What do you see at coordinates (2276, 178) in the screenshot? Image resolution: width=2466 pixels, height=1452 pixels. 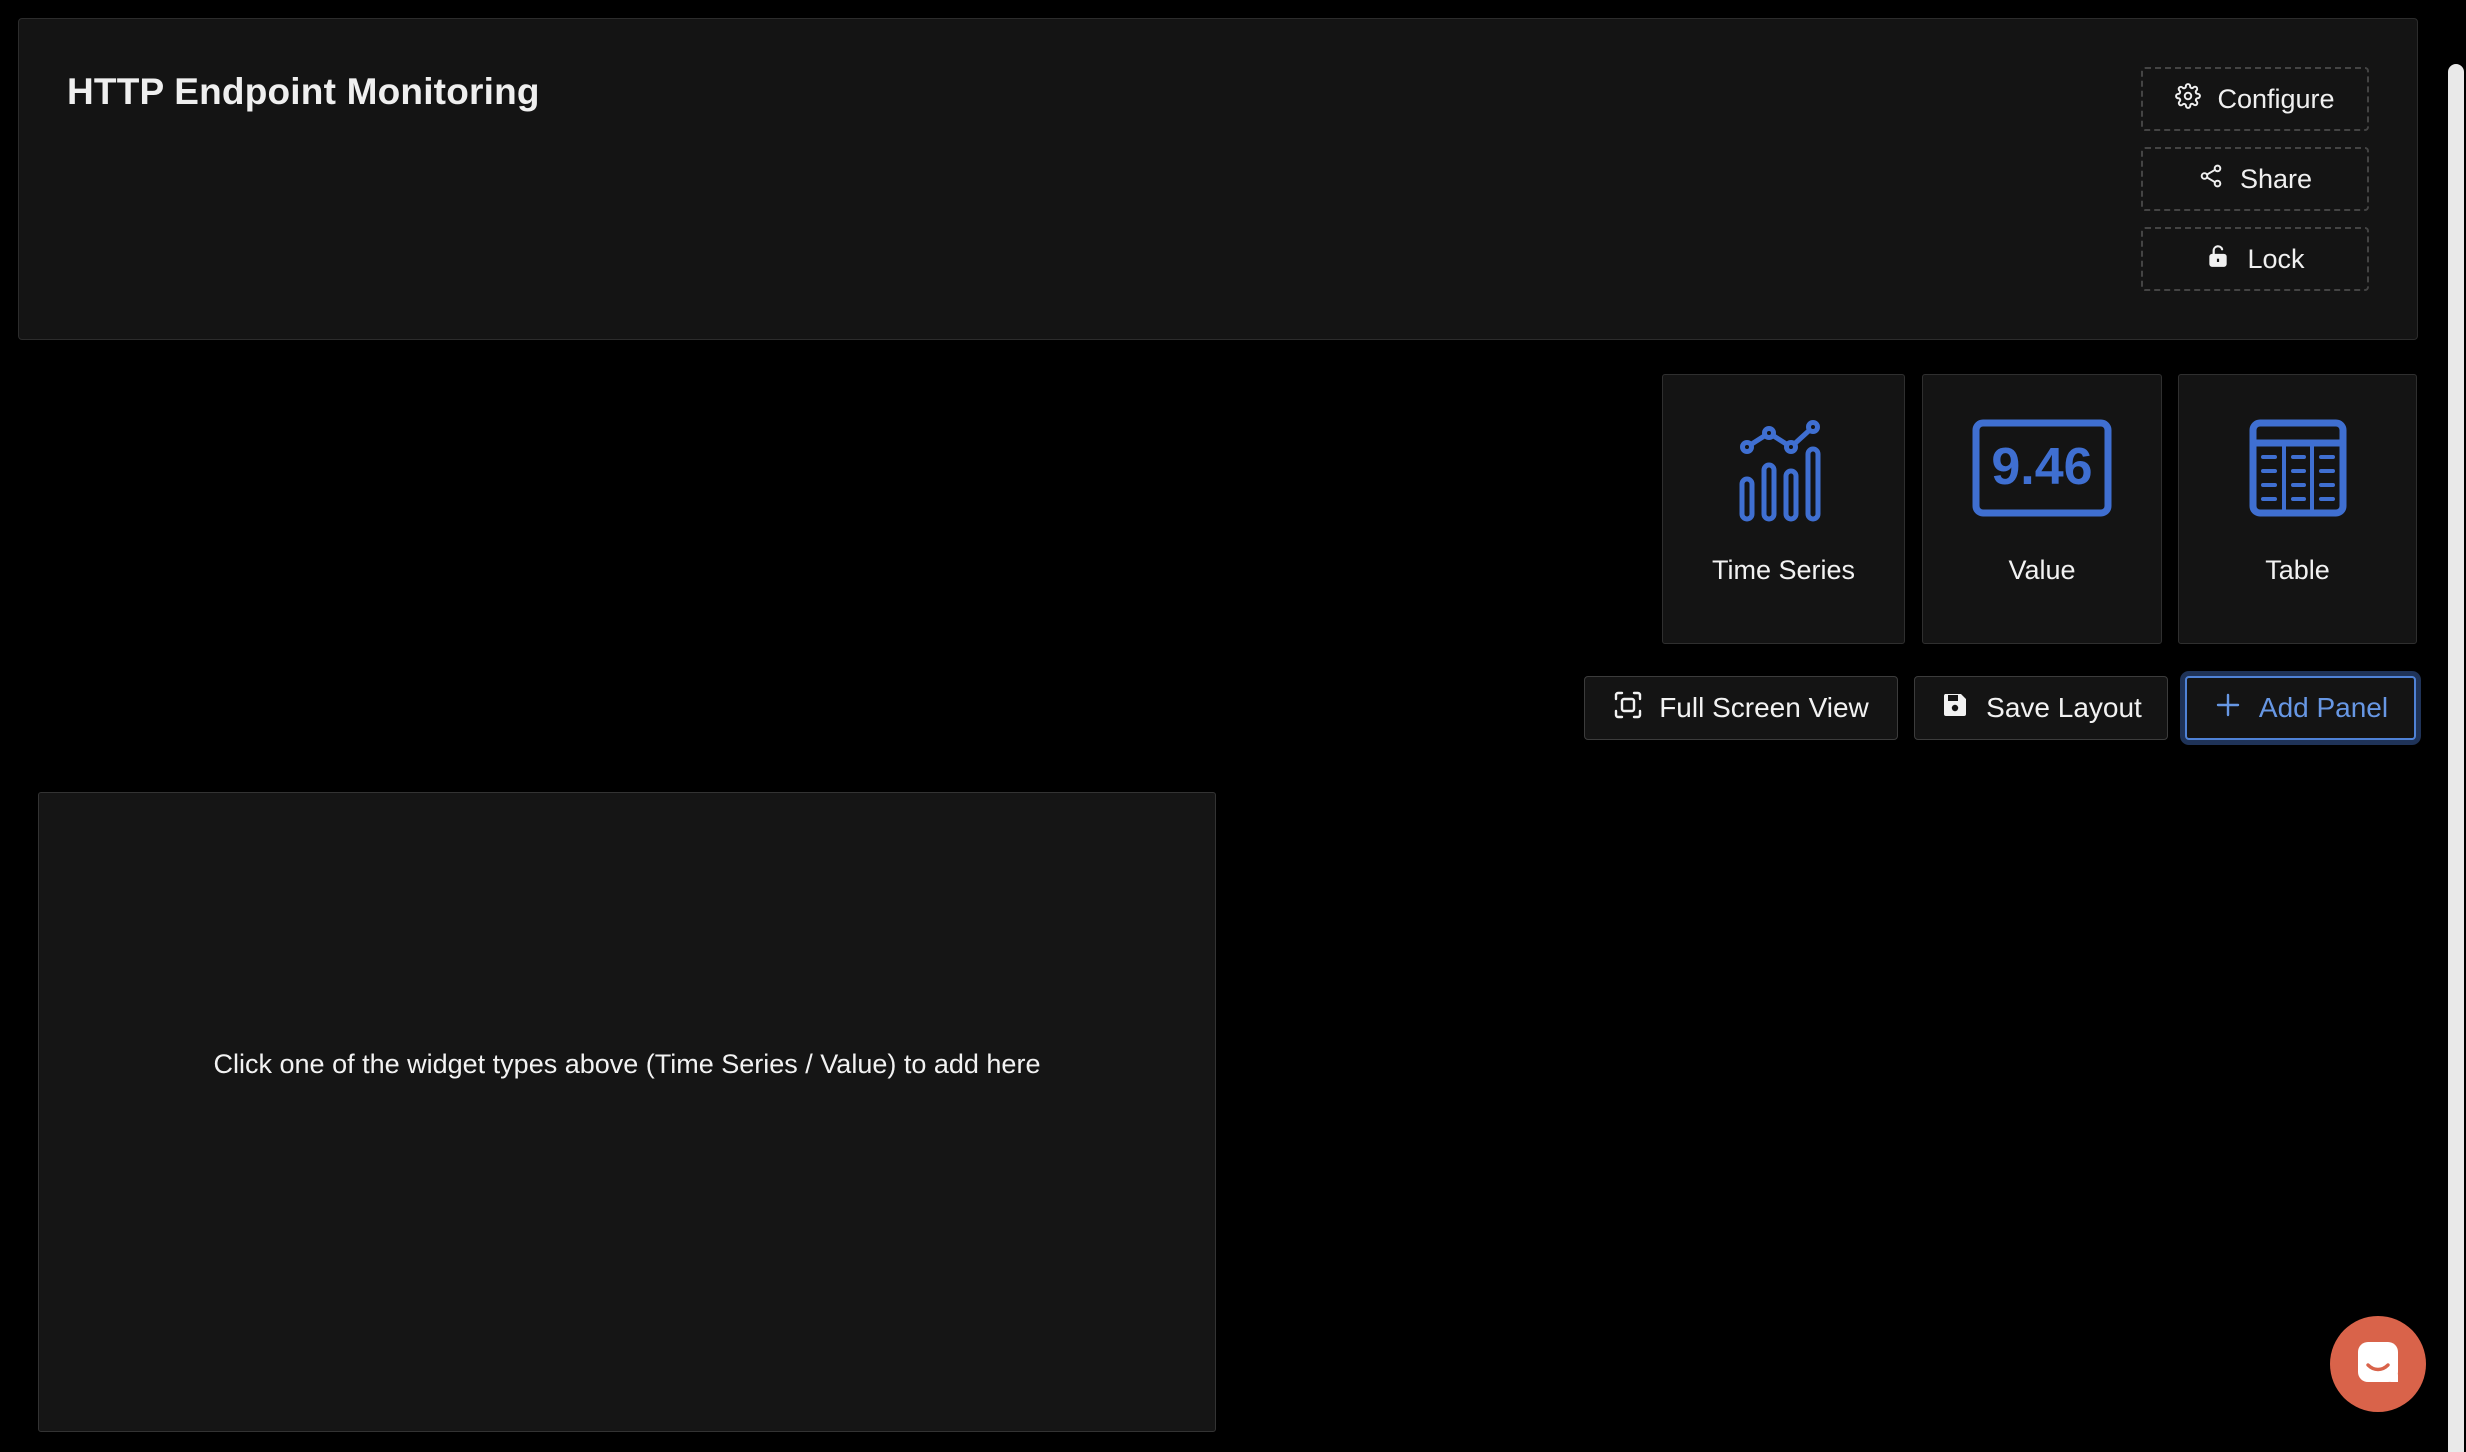 I see `share-label: Share` at bounding box center [2276, 178].